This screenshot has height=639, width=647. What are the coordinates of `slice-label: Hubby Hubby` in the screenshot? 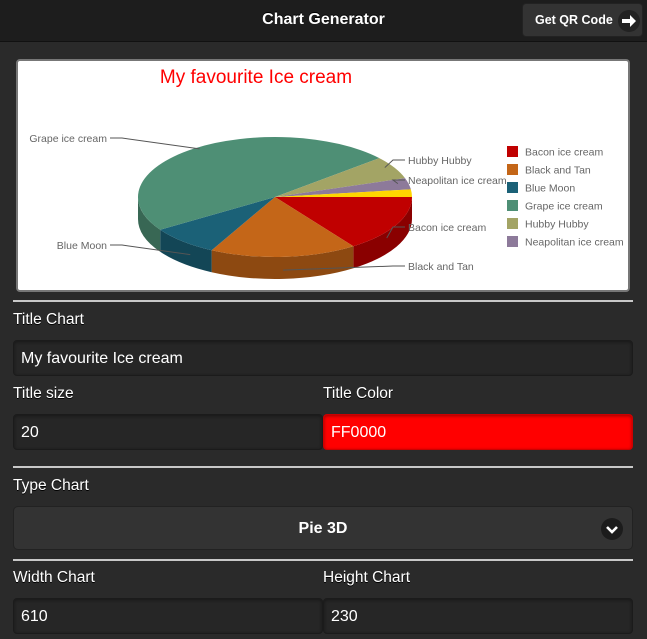 It's located at (440, 161).